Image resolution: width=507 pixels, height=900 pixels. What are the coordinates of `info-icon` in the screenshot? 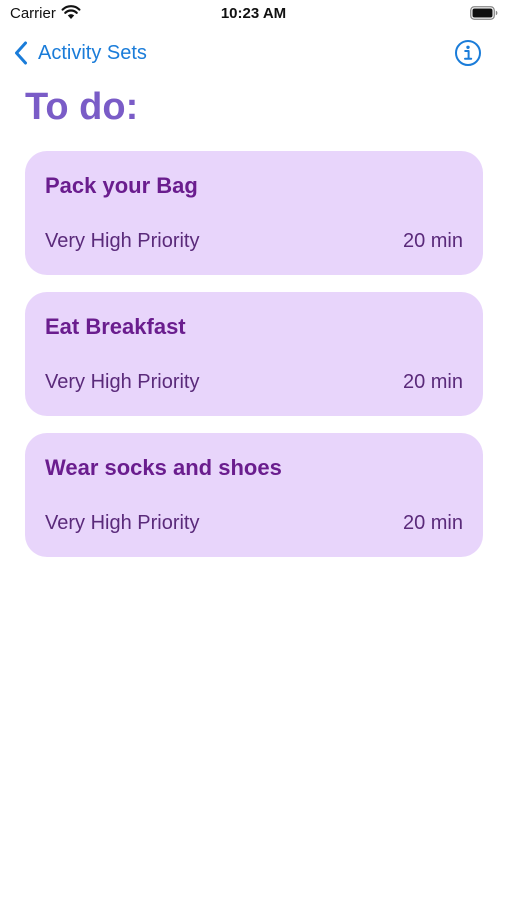 It's located at (468, 53).